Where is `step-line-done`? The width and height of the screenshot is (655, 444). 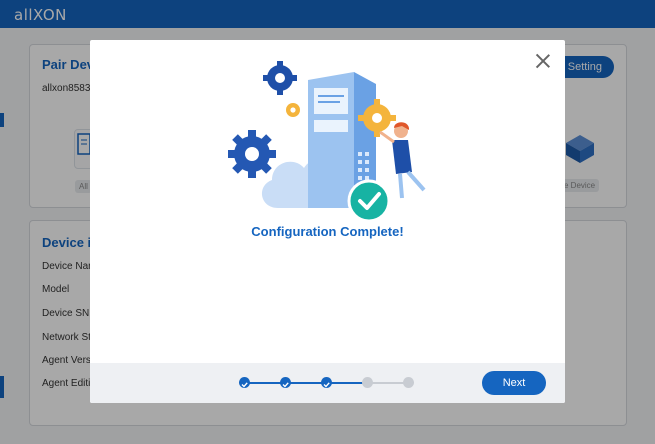
step-line-done is located at coordinates (307, 383).